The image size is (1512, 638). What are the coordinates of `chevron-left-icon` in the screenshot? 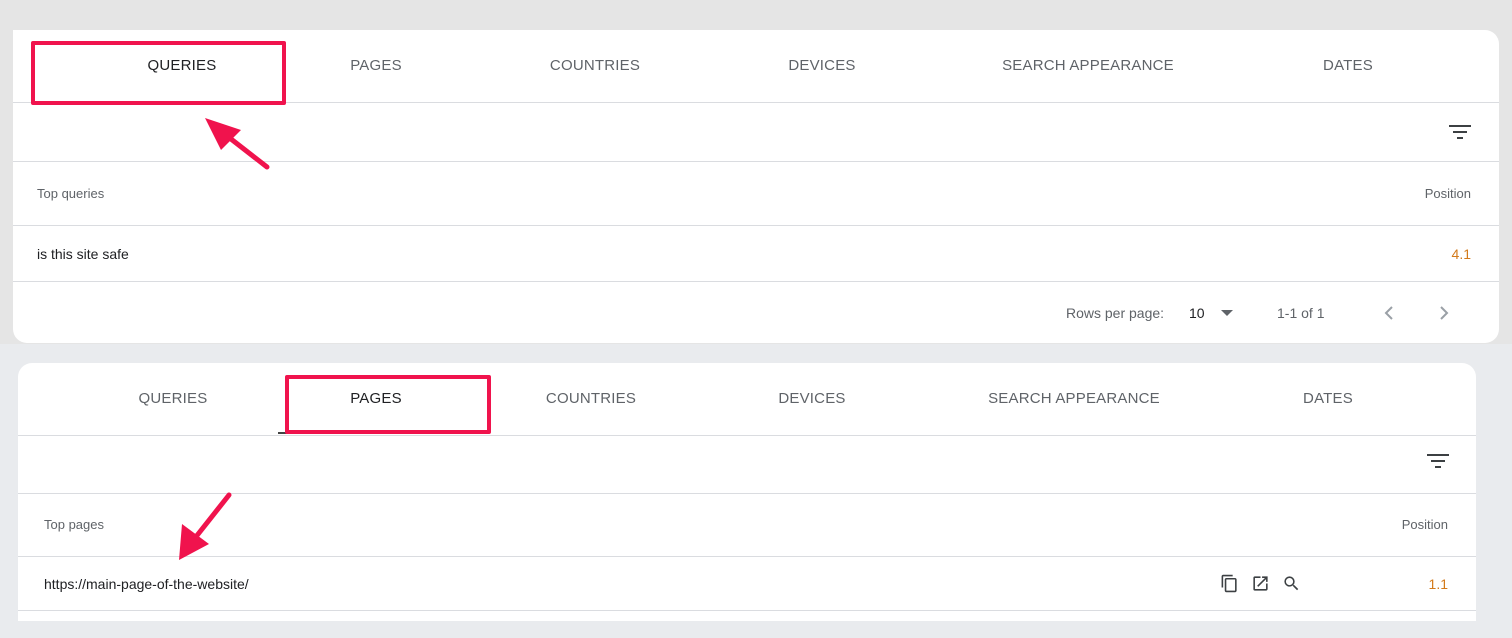 It's located at (1388, 312).